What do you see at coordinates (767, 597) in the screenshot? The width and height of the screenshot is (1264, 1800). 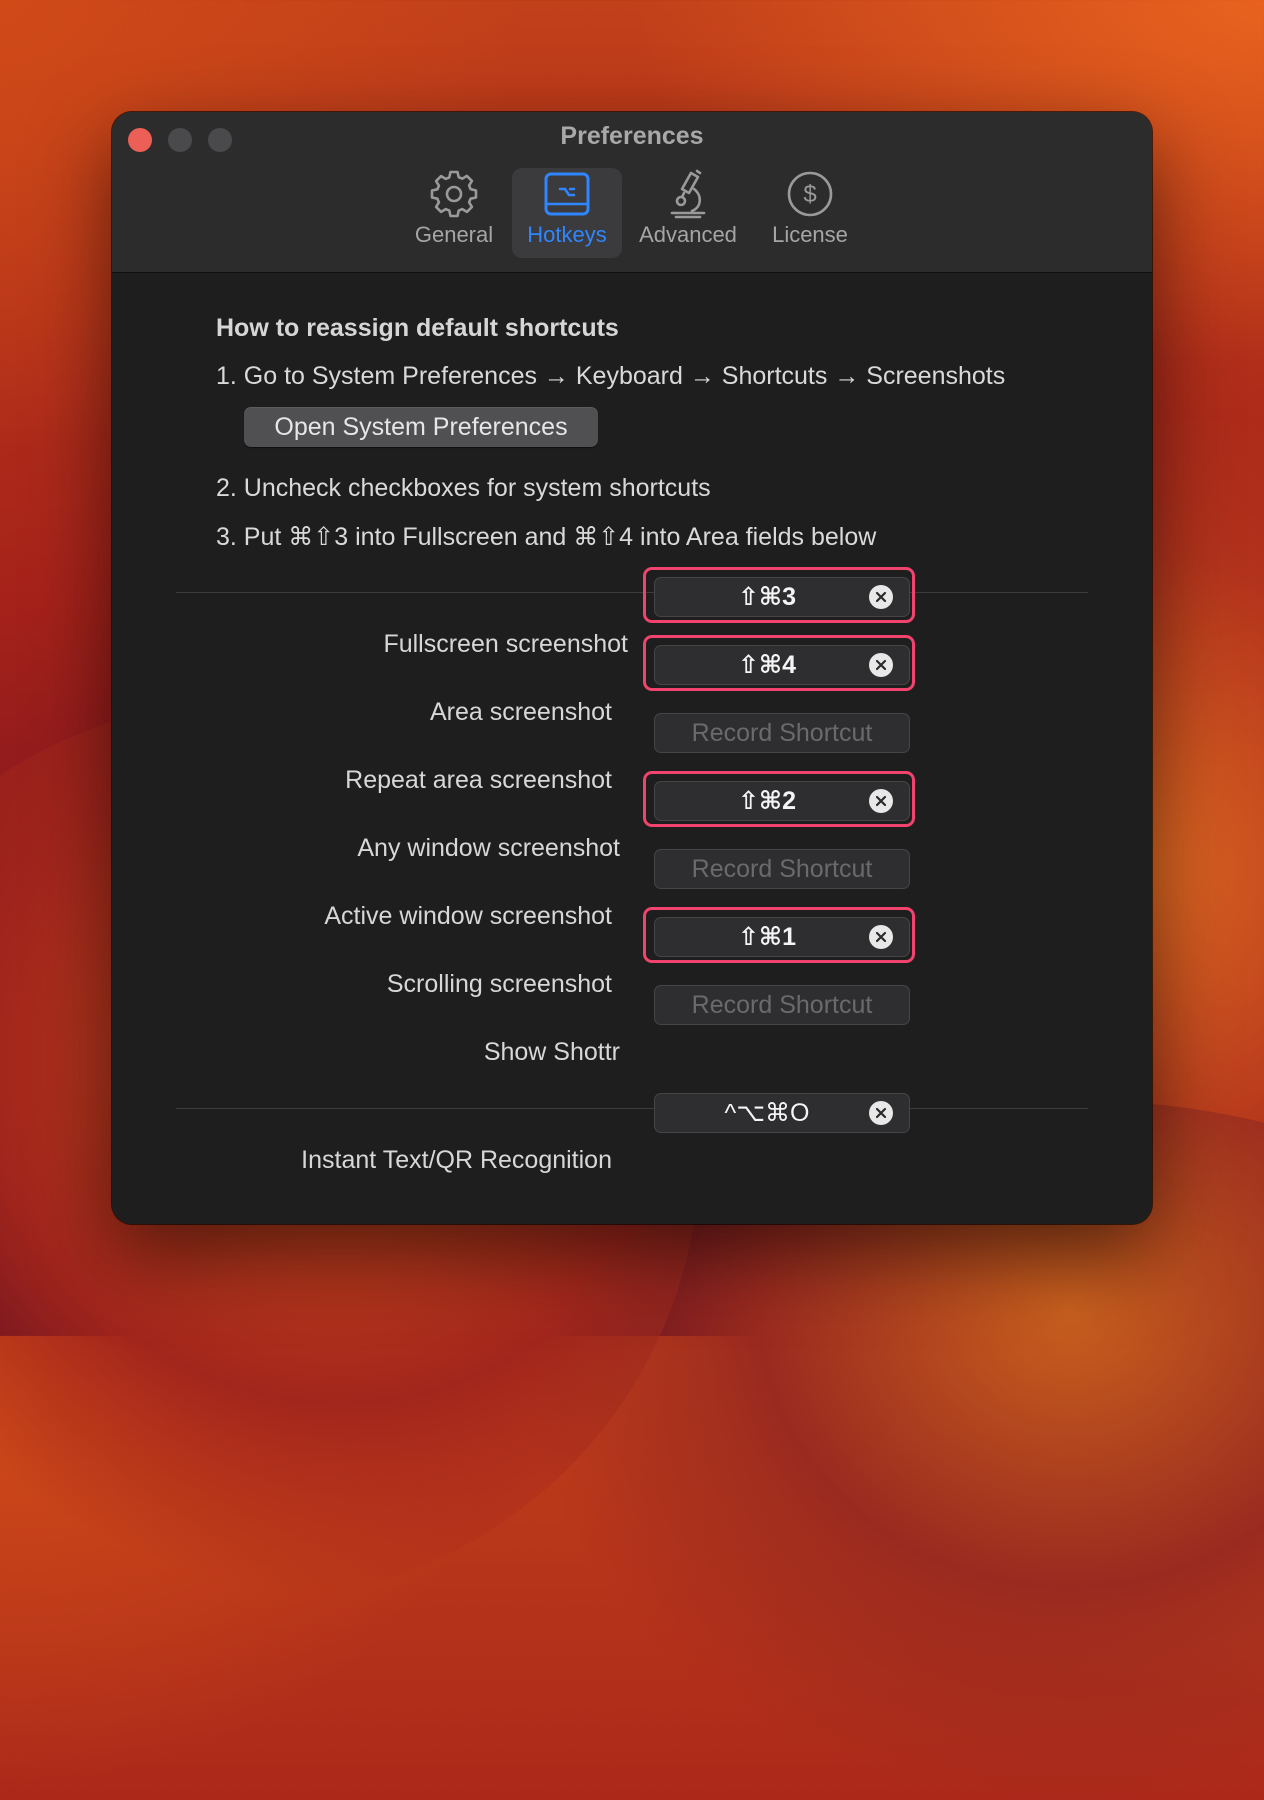 I see `shortcut-value: ⇧⌘3` at bounding box center [767, 597].